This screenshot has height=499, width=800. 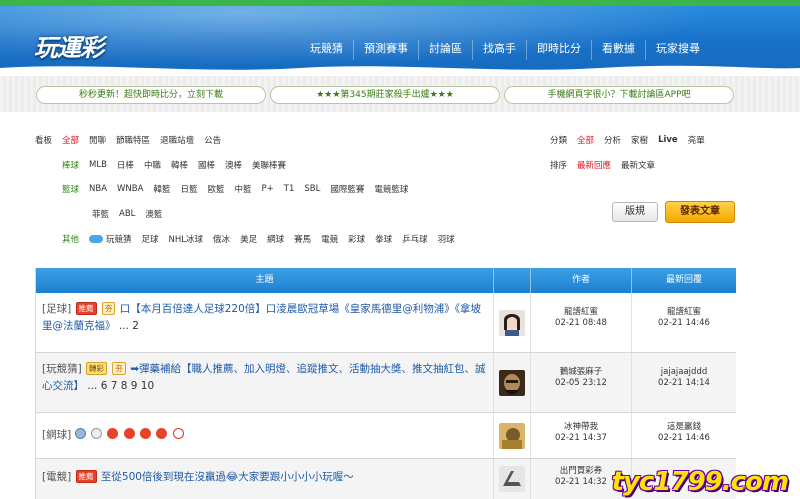 I want to click on post-article-button: 發表文章, so click(x=700, y=212).